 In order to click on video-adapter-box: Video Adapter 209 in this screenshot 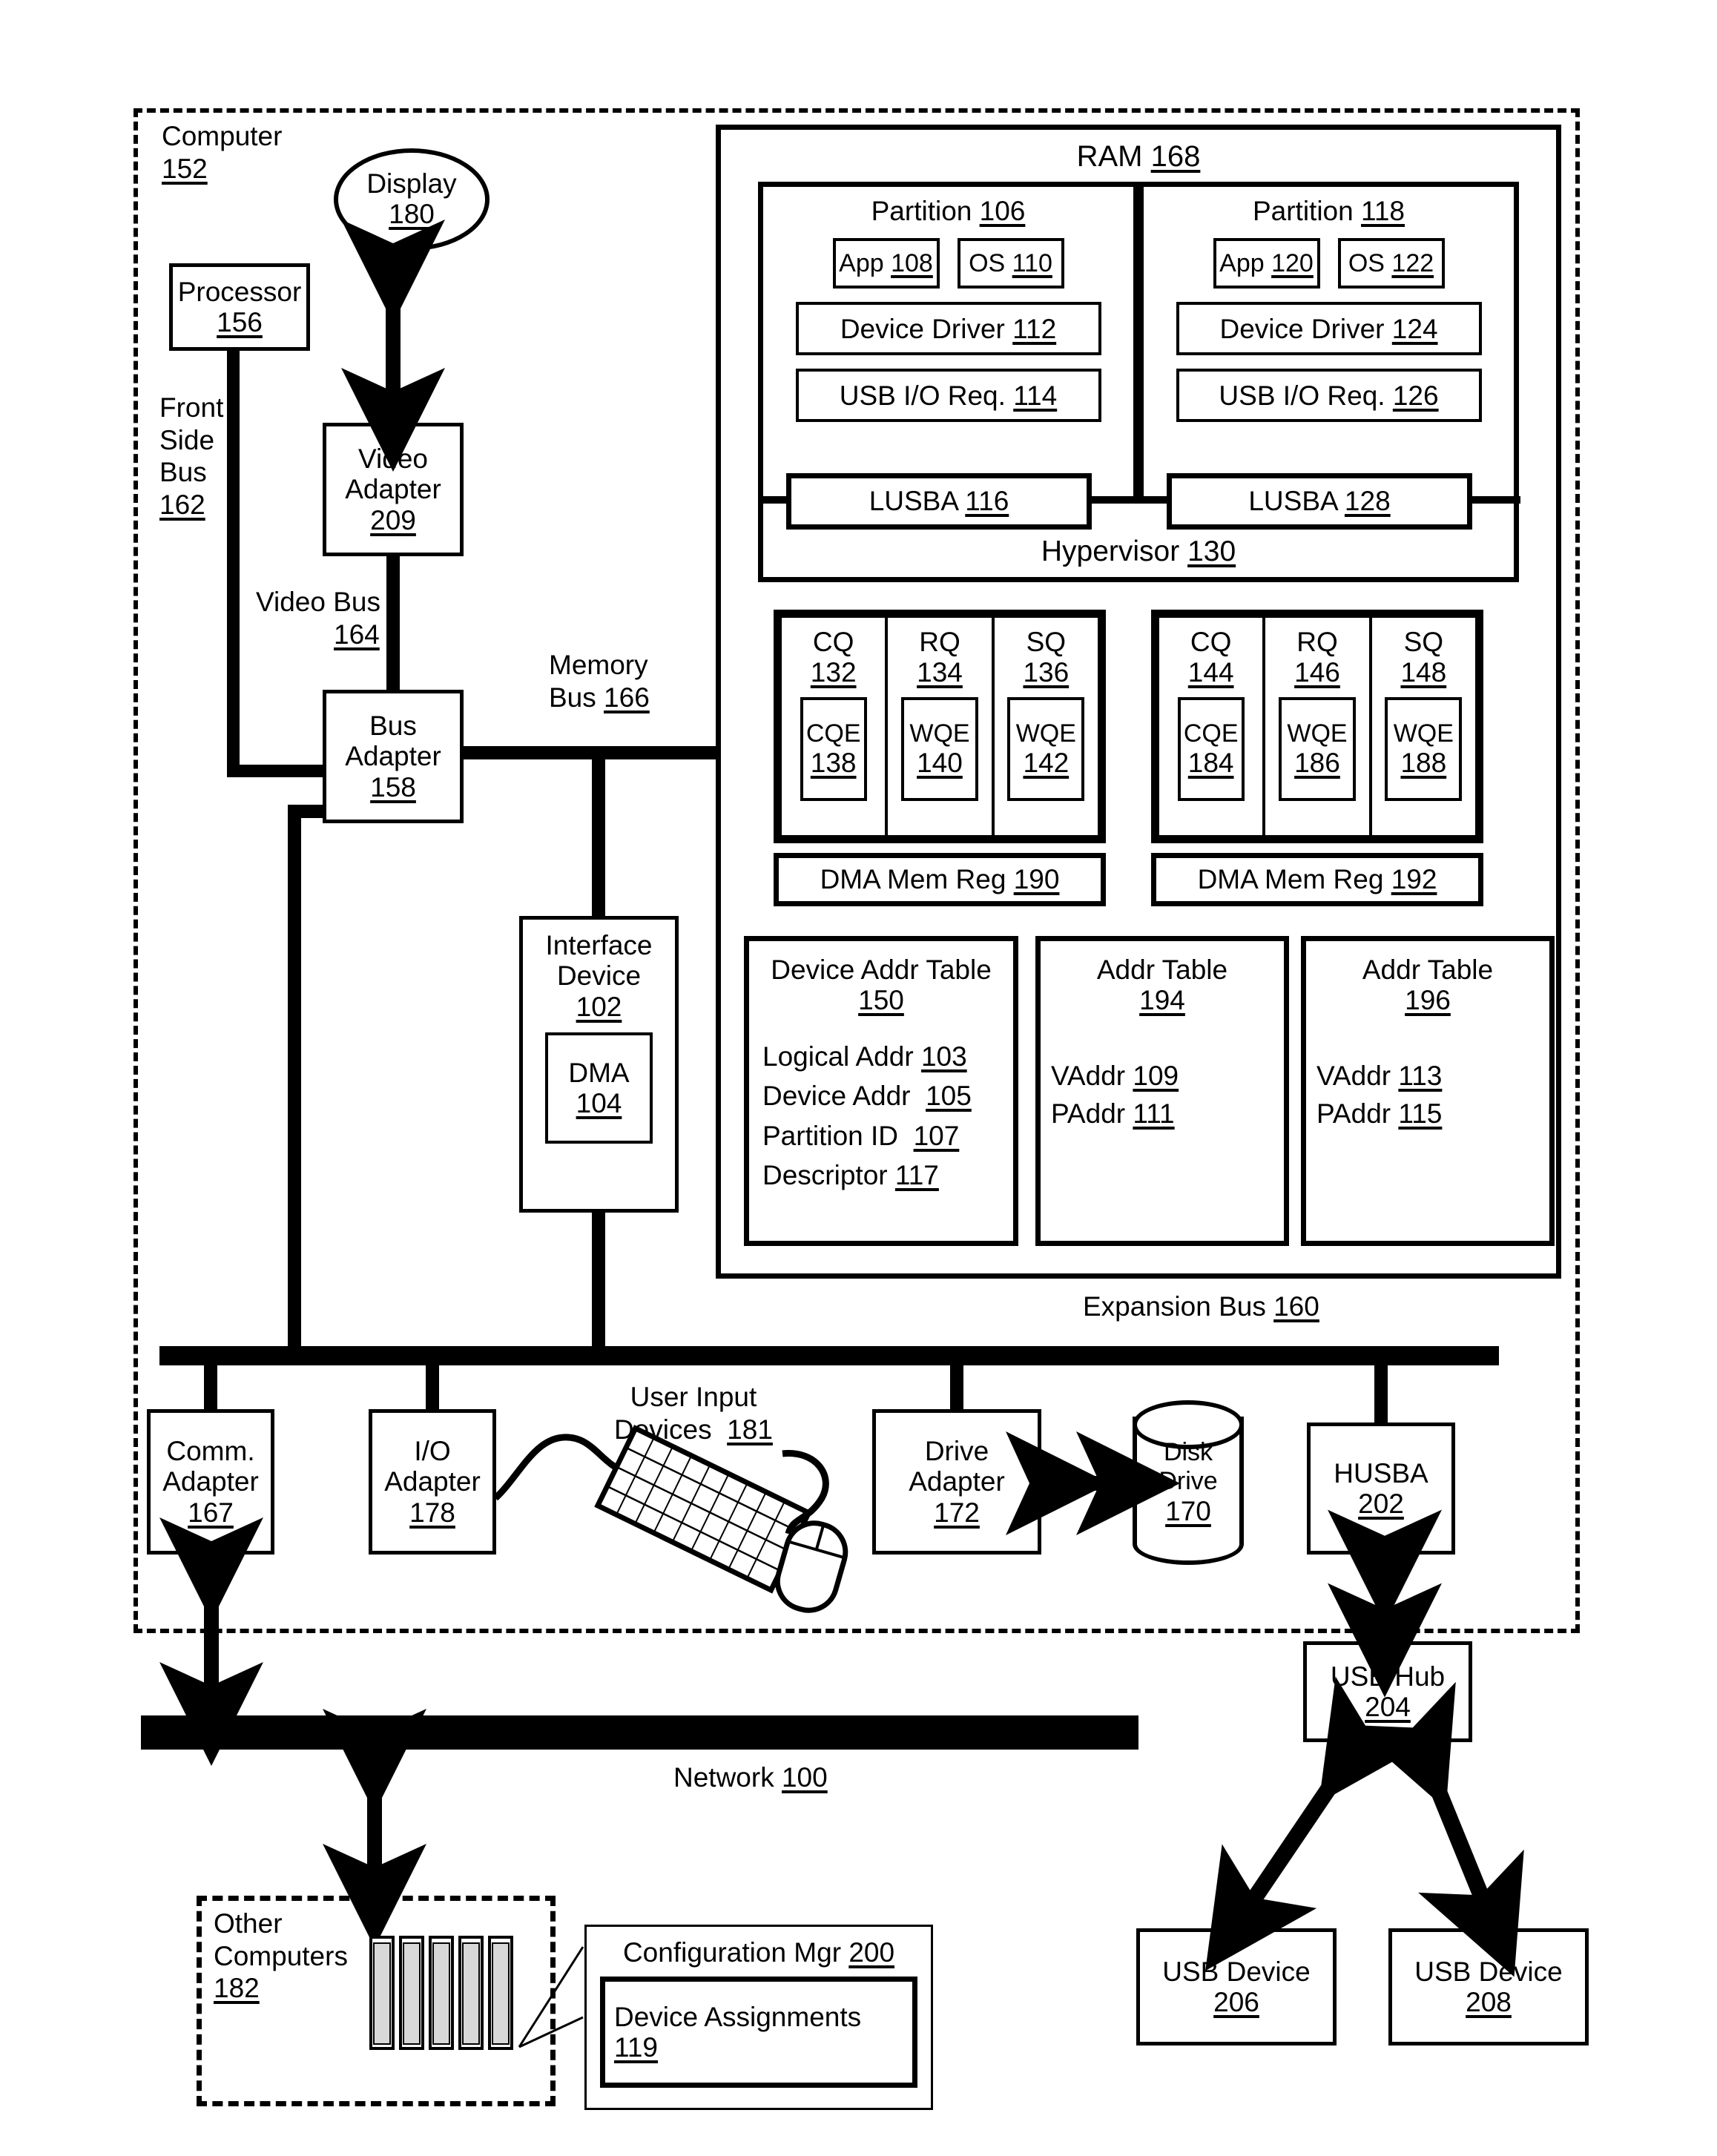, I will do `click(394, 489)`.